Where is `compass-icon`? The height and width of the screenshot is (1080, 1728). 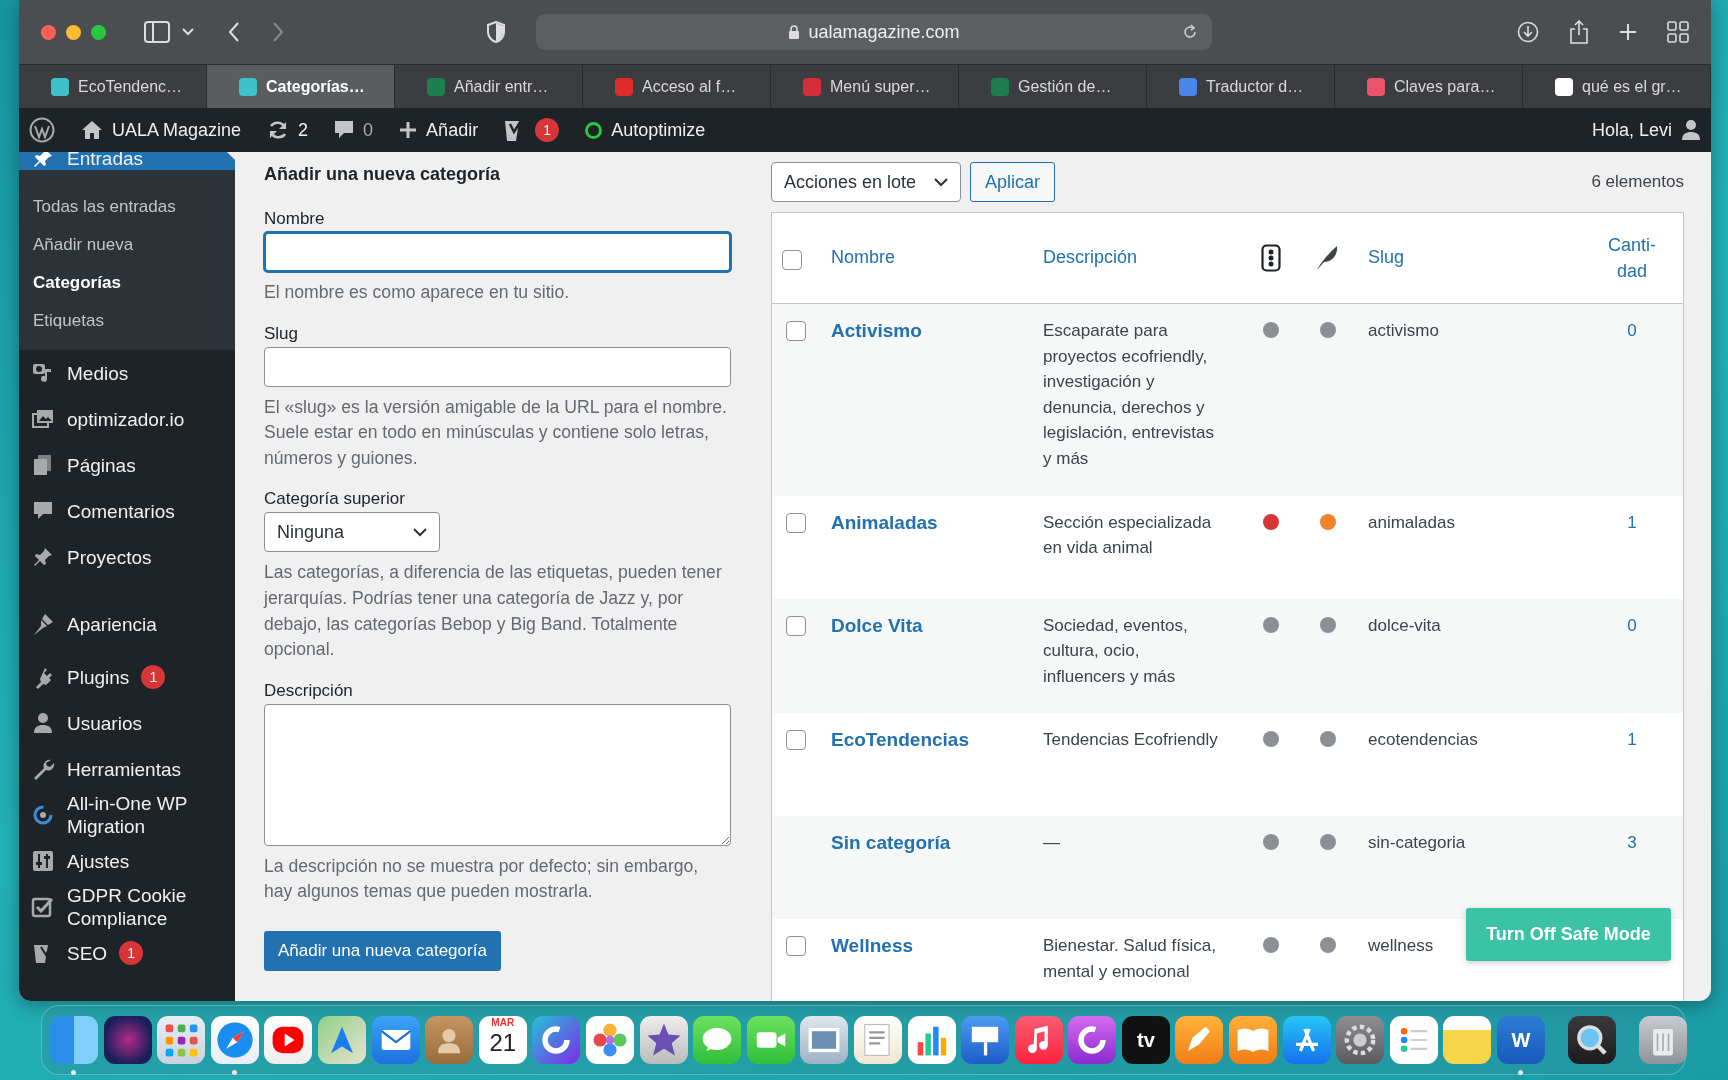 compass-icon is located at coordinates (234, 1040).